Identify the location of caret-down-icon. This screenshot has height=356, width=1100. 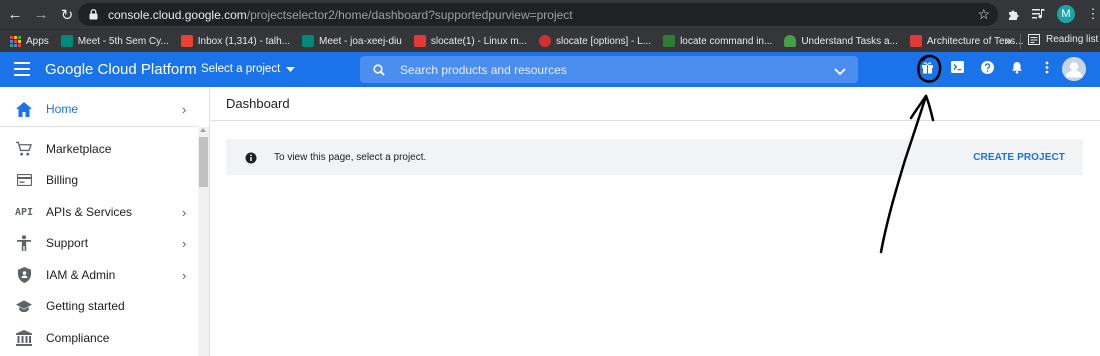
(291, 69).